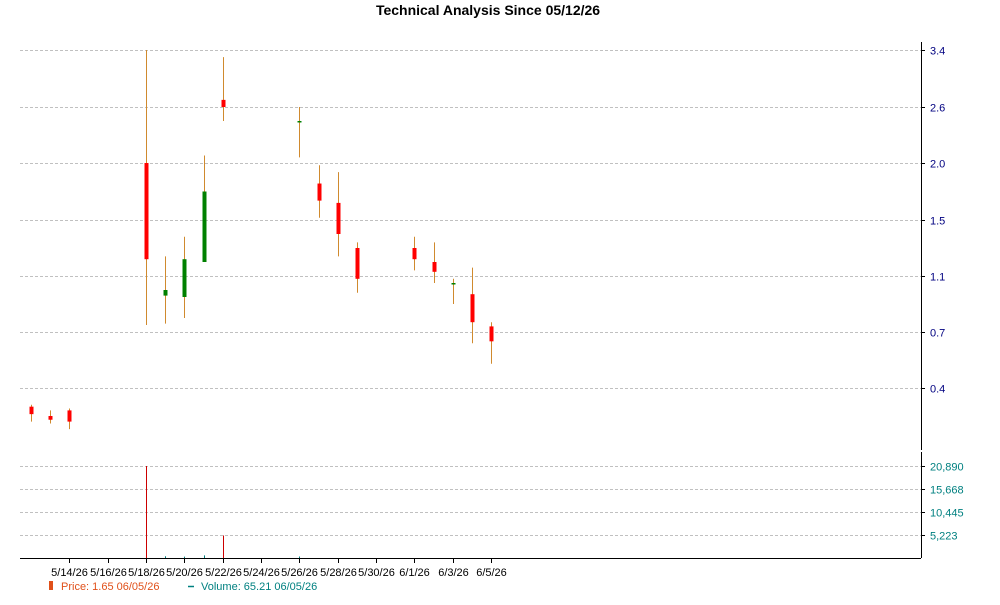 Image resolution: width=1000 pixels, height=605 pixels. What do you see at coordinates (376, 573) in the screenshot?
I see `x-tick-label: 5/30/26` at bounding box center [376, 573].